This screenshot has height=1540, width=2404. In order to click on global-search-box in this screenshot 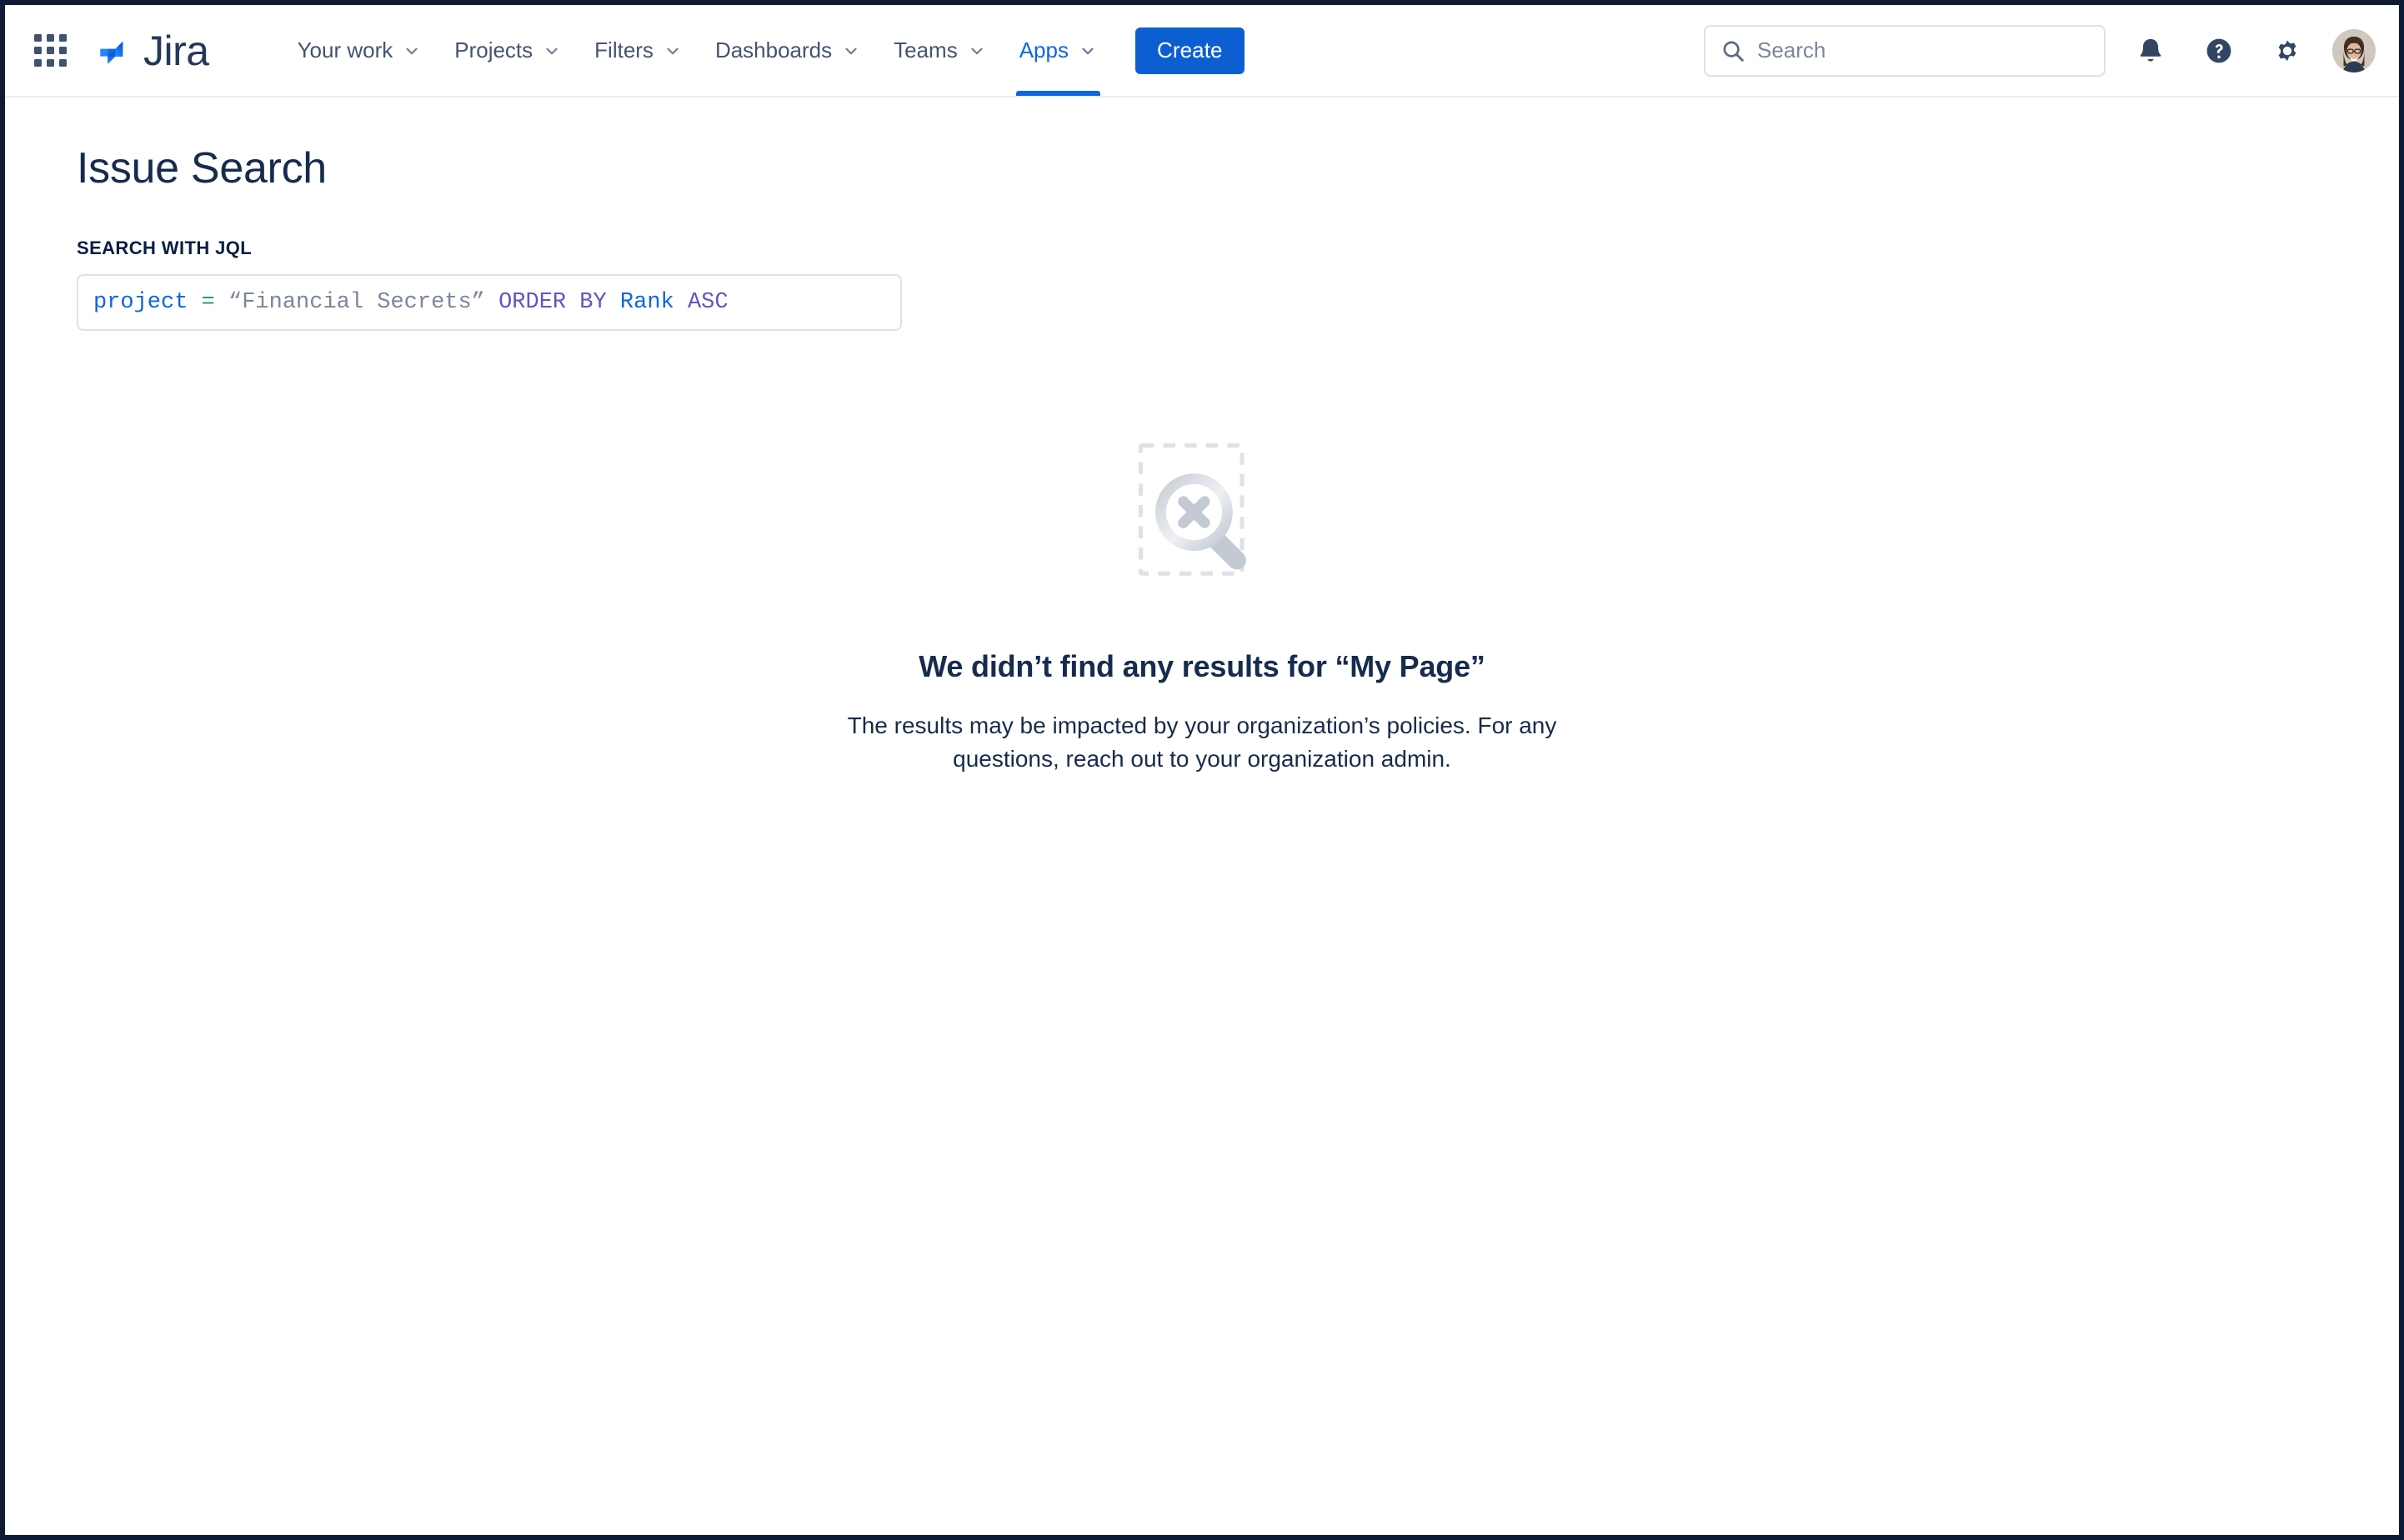, I will do `click(1905, 50)`.